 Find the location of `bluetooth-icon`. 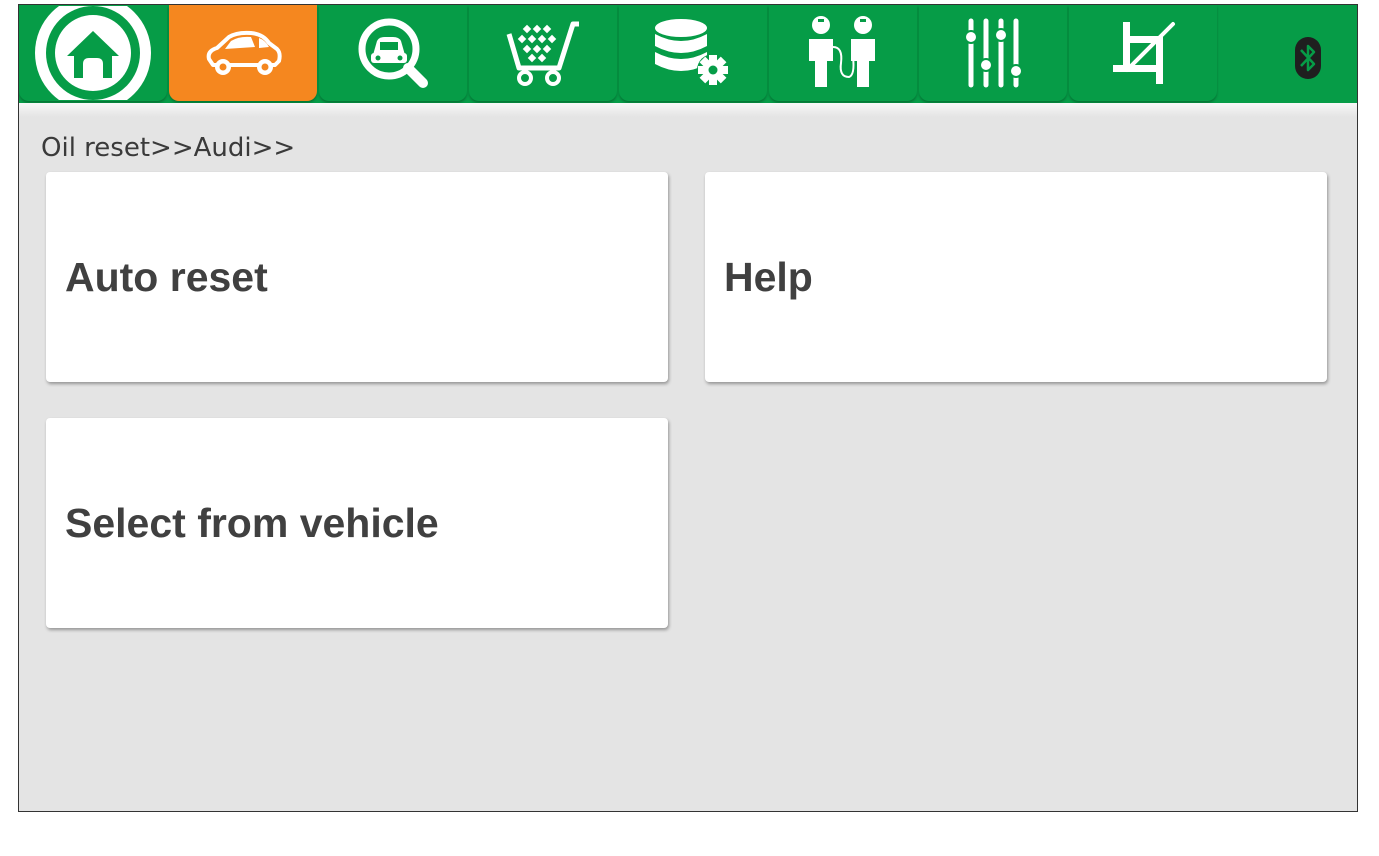

bluetooth-icon is located at coordinates (1308, 58).